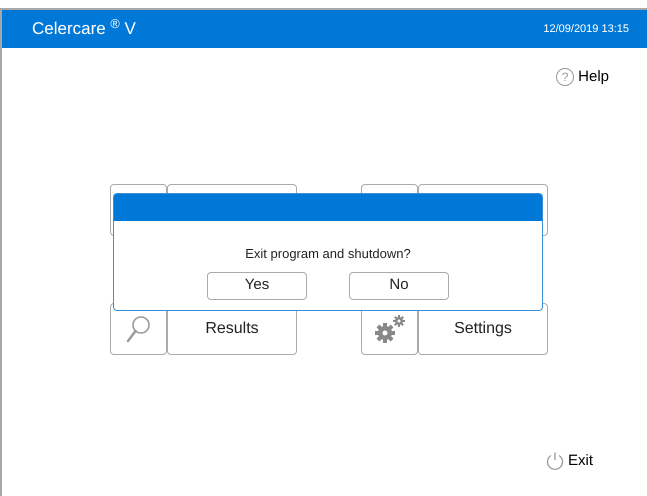 The image size is (647, 496). I want to click on app-title: Celercare $^{®}$ V, so click(84, 28).